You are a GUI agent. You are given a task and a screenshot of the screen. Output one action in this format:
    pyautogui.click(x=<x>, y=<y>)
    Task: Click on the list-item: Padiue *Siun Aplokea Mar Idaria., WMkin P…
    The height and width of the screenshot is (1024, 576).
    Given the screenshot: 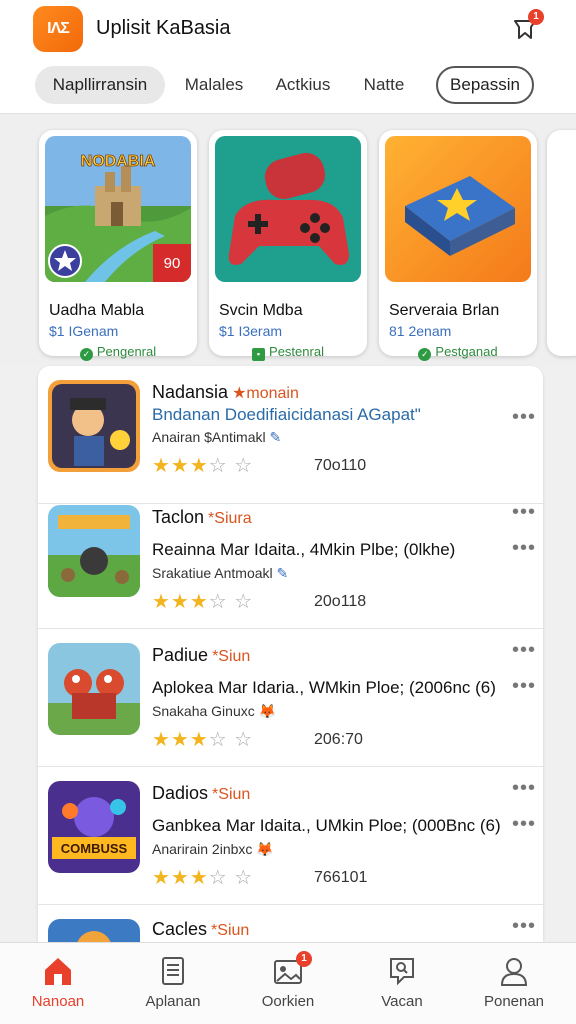 What is the action you would take?
    pyautogui.click(x=290, y=698)
    